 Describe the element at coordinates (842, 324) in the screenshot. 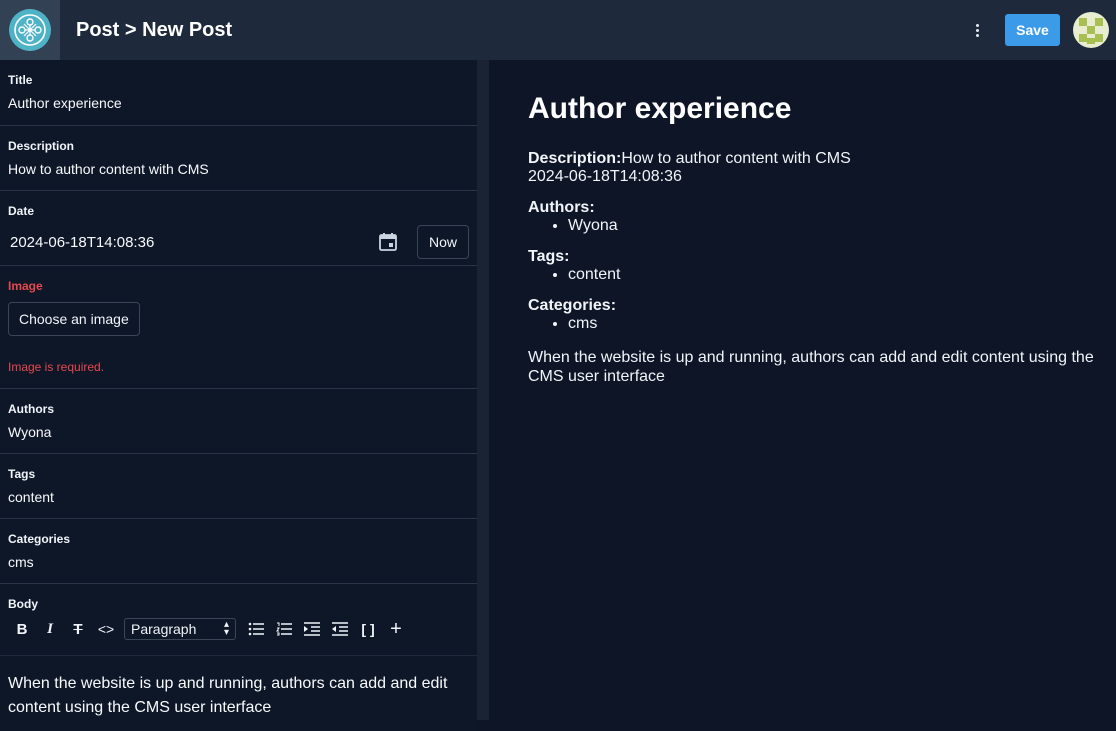

I see `list-item: cms` at that location.